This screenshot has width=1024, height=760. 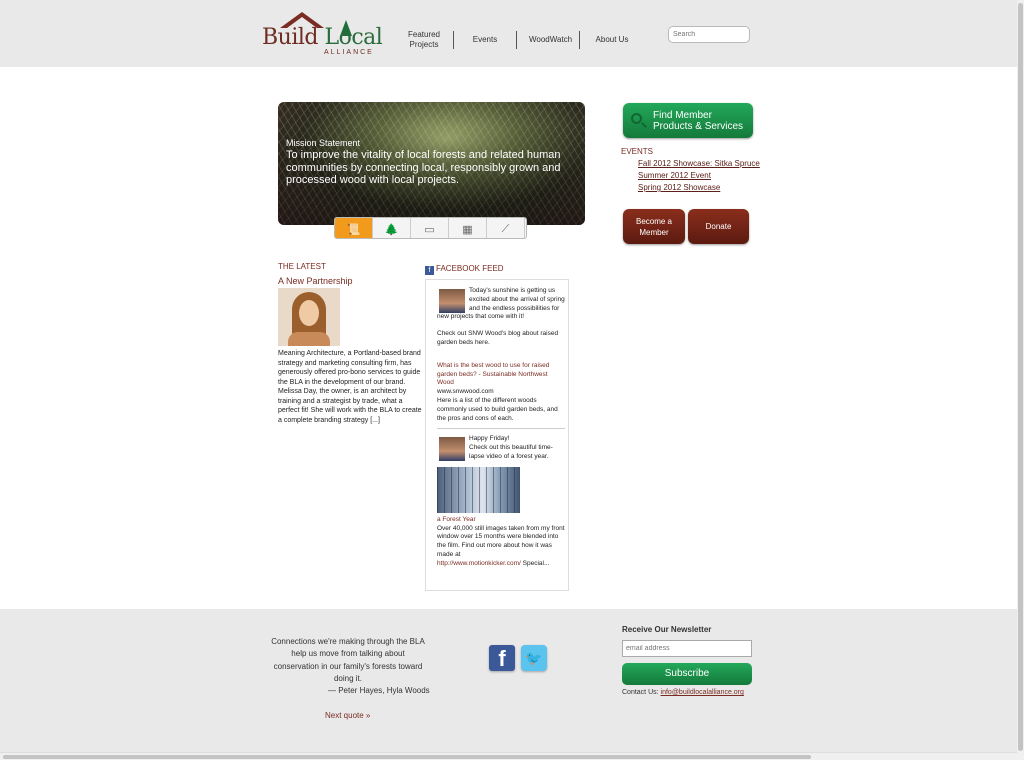 I want to click on latest-headline-link: A New Partnership, so click(x=315, y=281).